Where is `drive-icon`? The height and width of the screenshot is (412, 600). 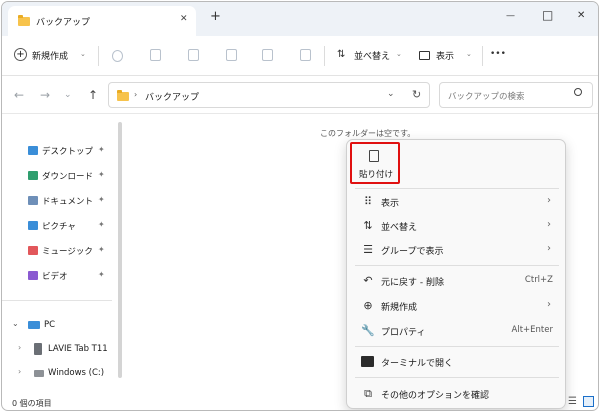 drive-icon is located at coordinates (39, 373).